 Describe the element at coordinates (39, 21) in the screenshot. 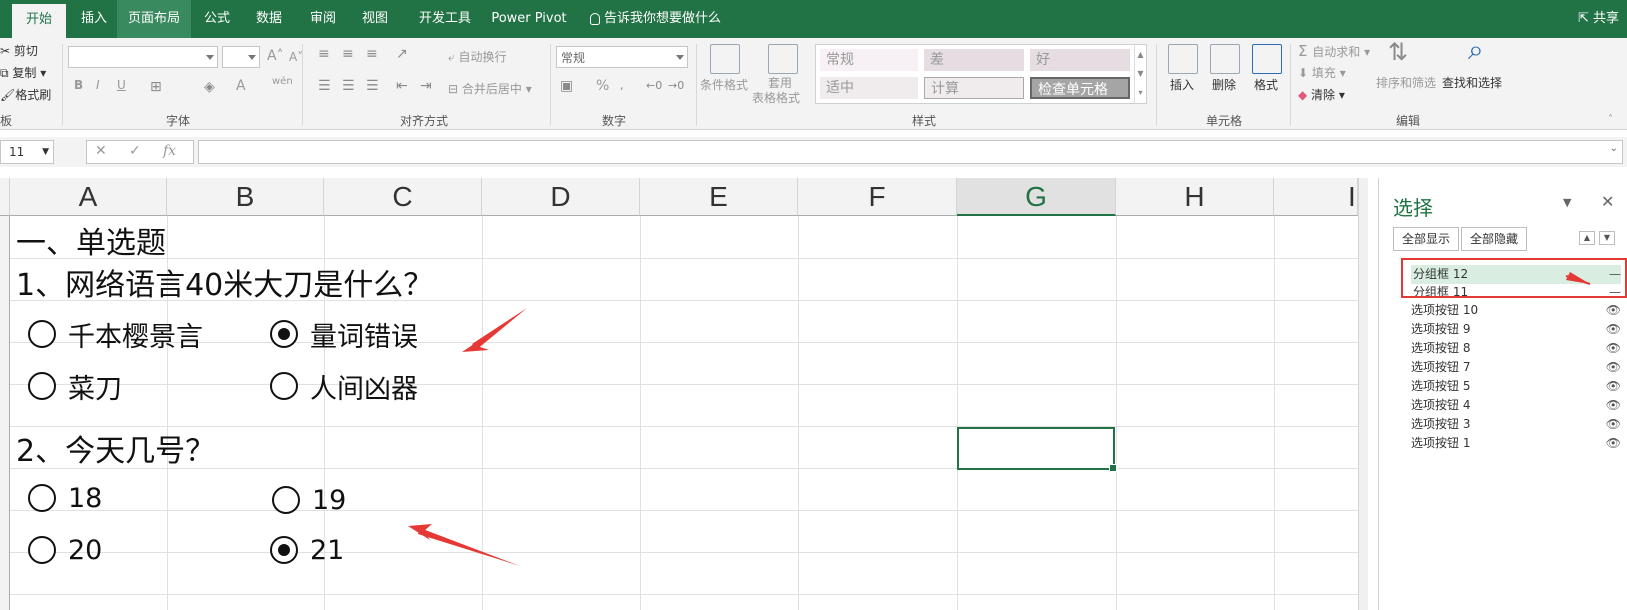

I see `tab-home: 开始` at that location.